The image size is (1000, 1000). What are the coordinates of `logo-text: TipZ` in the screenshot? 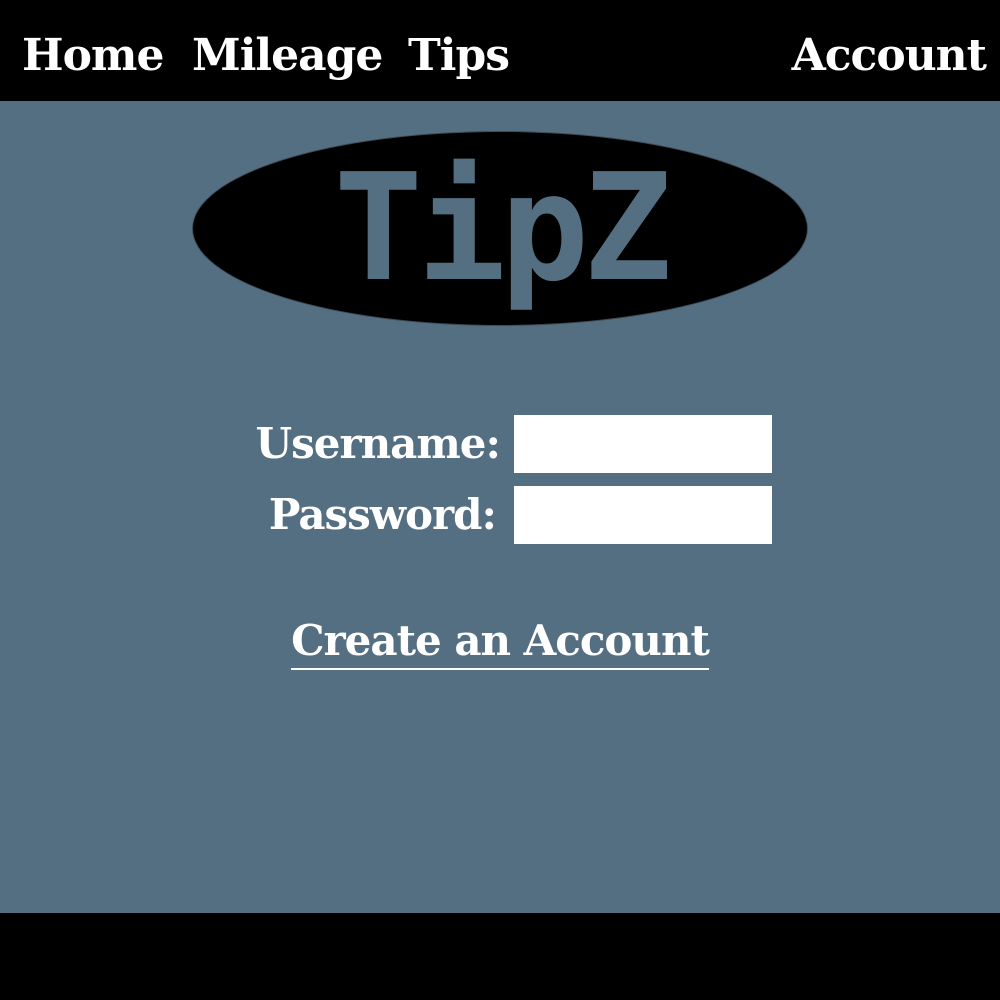 It's located at (502, 228).